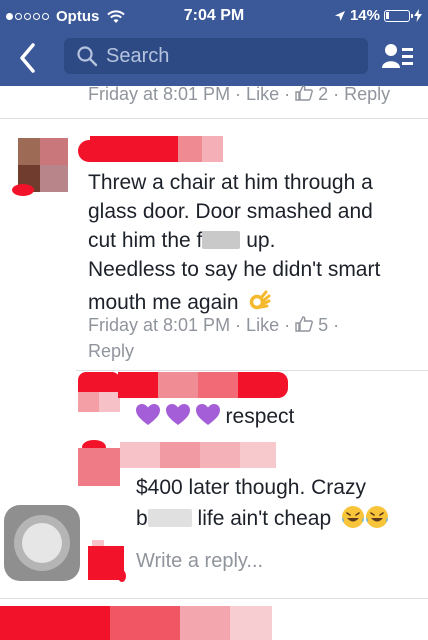  What do you see at coordinates (398, 56) in the screenshot?
I see `friend-requests-icon` at bounding box center [398, 56].